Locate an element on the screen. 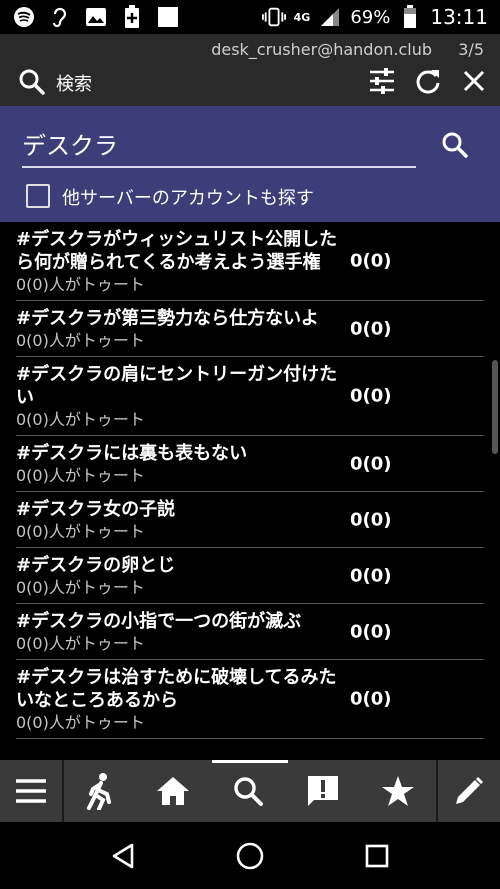 Image resolution: width=500 pixels, height=889 pixels. hashtag-row: #デスクラの小指で一つの街が滅ぶ 0(0)人がトゥート 0(0) is located at coordinates (250, 632).